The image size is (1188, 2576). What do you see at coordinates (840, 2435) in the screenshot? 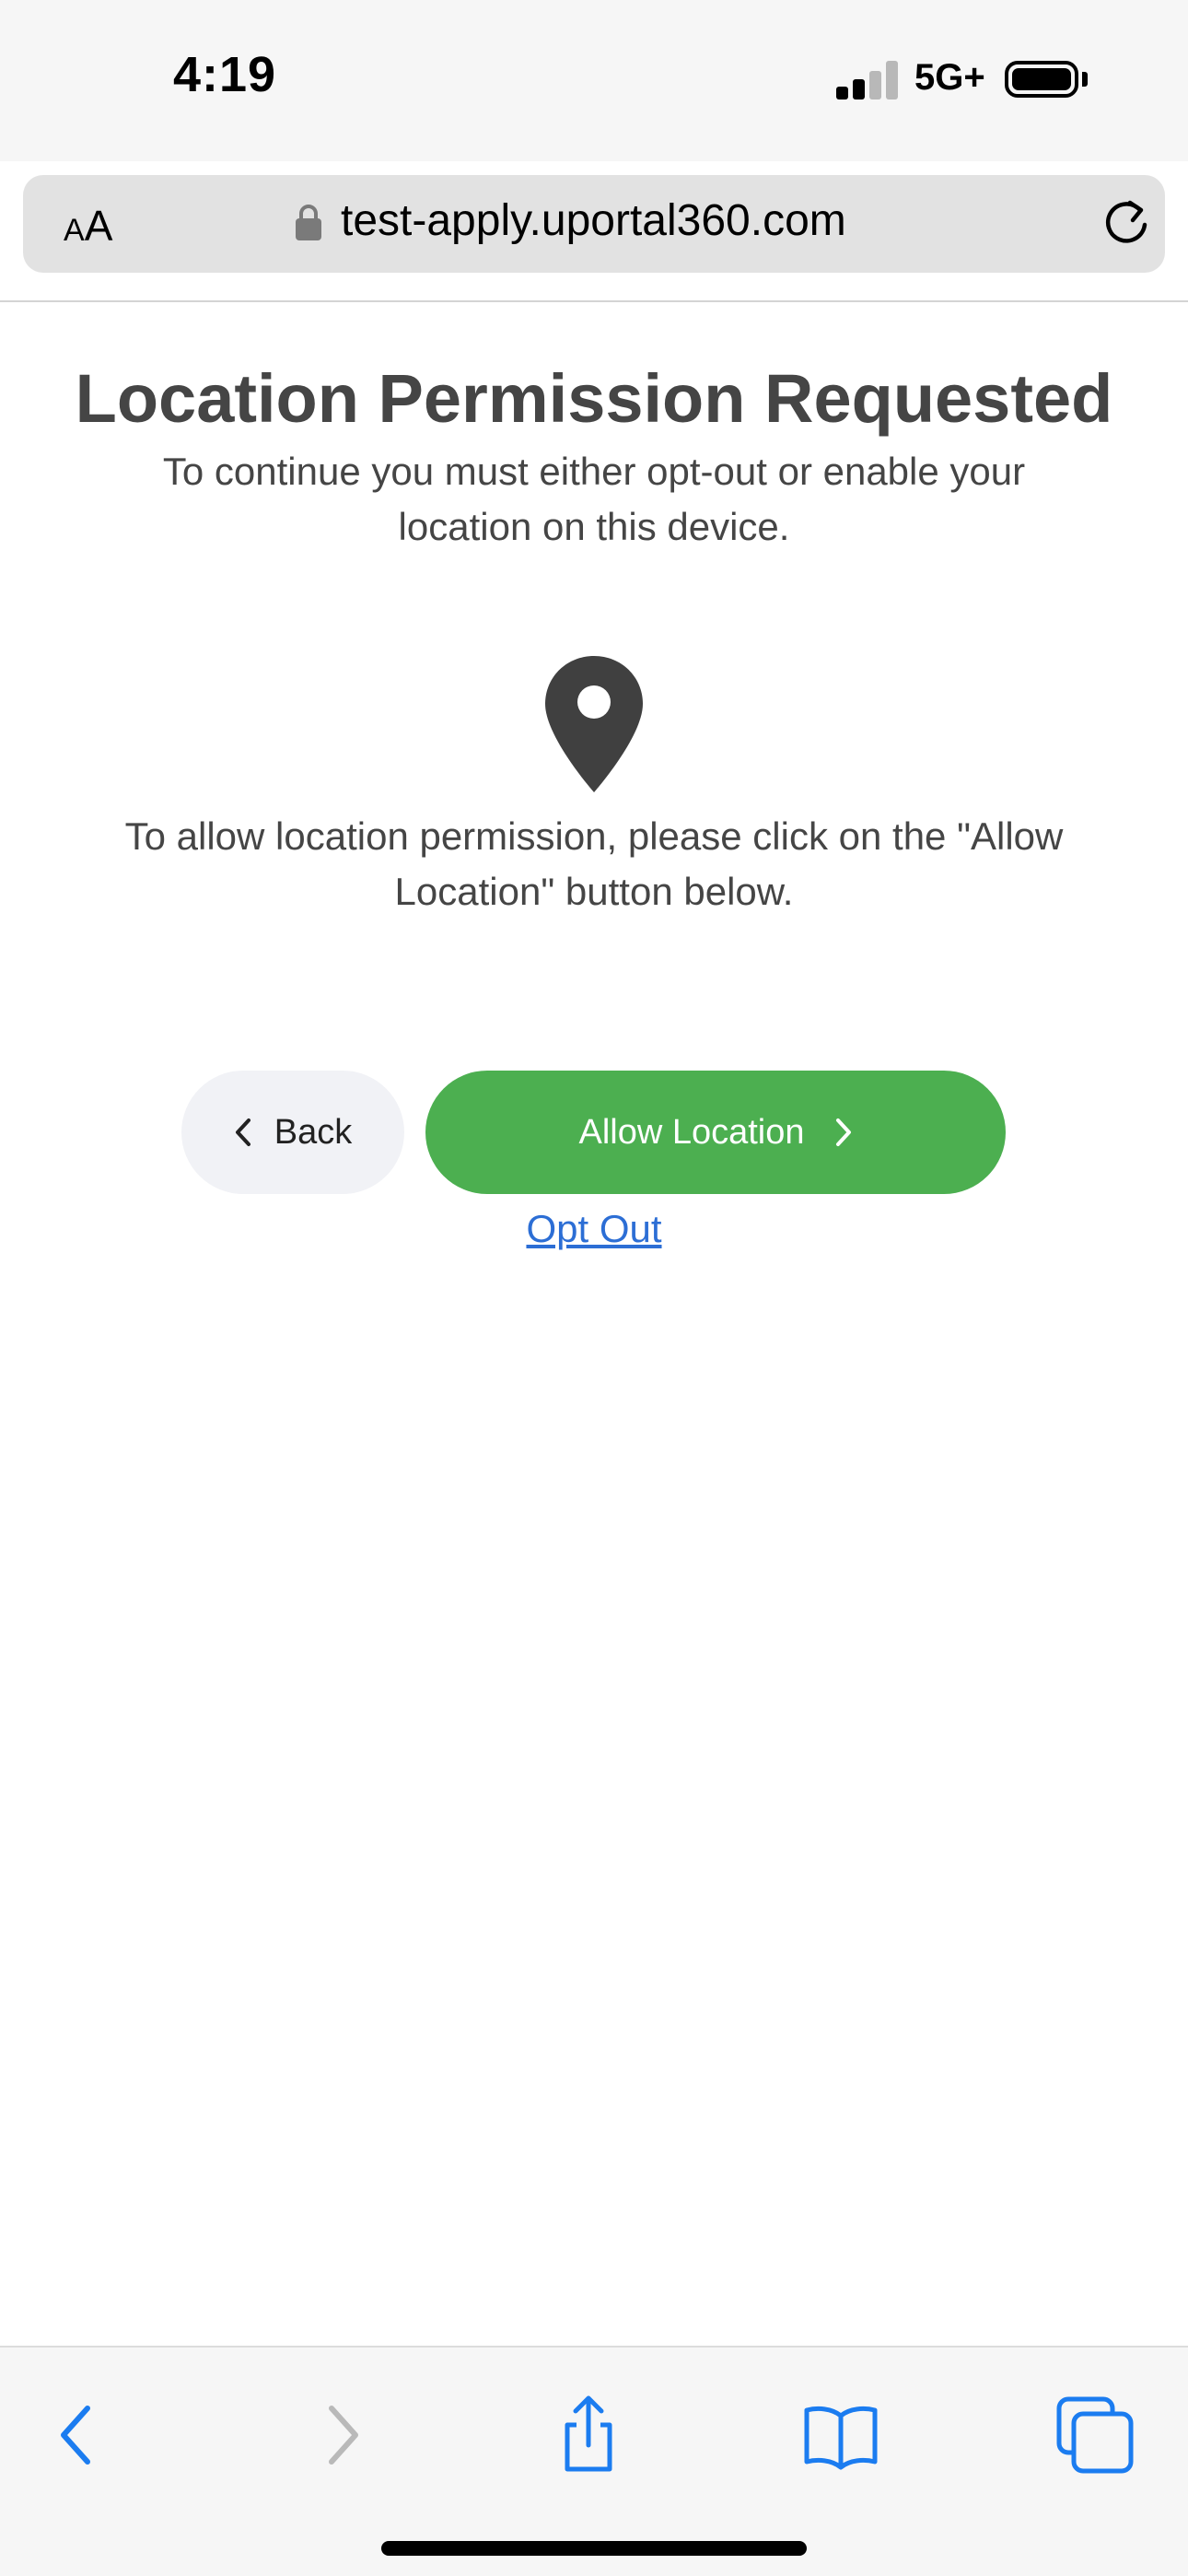
I see `bookmarks-icon` at bounding box center [840, 2435].